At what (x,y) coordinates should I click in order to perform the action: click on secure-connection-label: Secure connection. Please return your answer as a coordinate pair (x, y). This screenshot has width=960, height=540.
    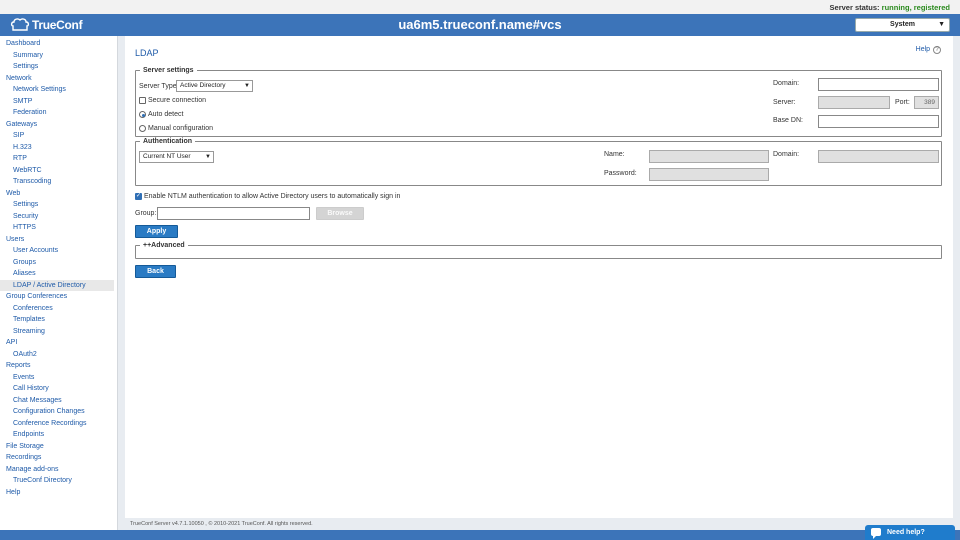
    Looking at the image, I should click on (177, 100).